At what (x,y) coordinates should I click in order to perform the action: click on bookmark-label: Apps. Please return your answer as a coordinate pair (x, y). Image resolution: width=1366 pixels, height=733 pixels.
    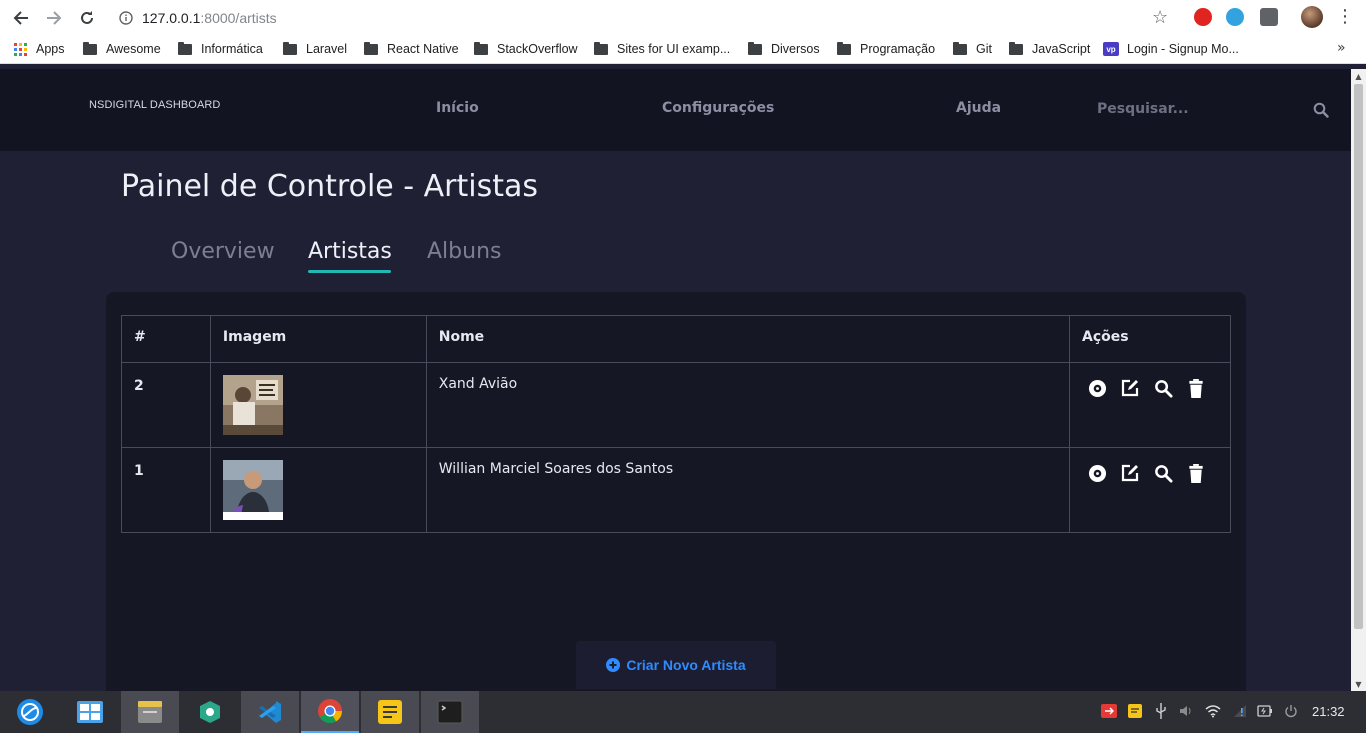
    Looking at the image, I should click on (50, 49).